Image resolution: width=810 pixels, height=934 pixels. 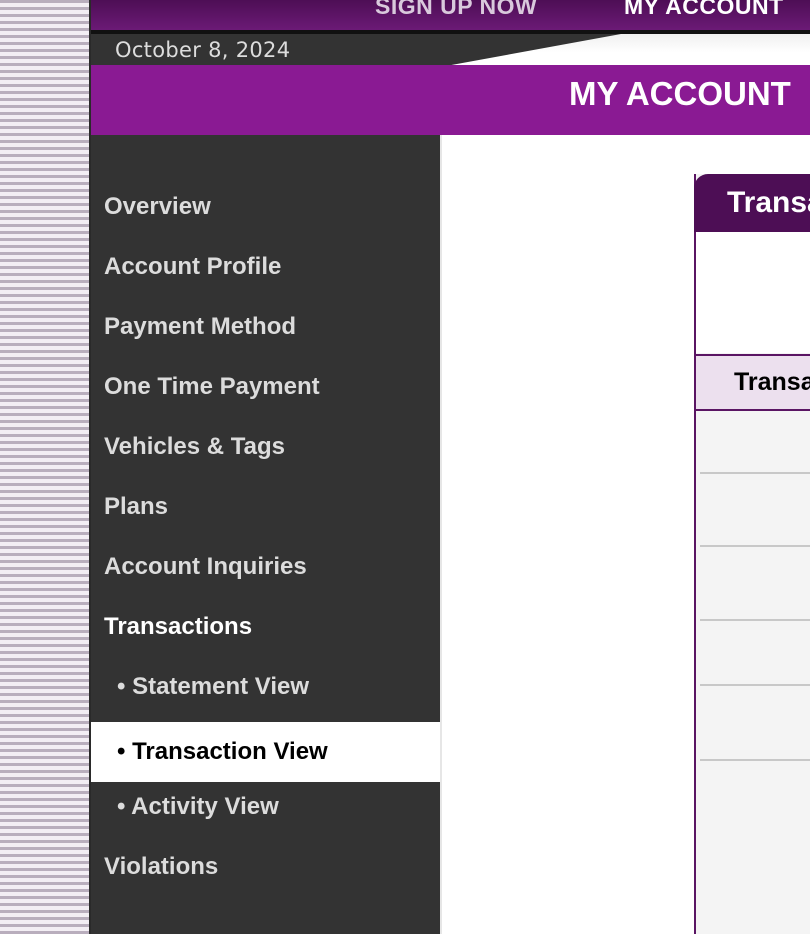 What do you see at coordinates (194, 446) in the screenshot?
I see `sidebar-item-label: Vehicles & Tags` at bounding box center [194, 446].